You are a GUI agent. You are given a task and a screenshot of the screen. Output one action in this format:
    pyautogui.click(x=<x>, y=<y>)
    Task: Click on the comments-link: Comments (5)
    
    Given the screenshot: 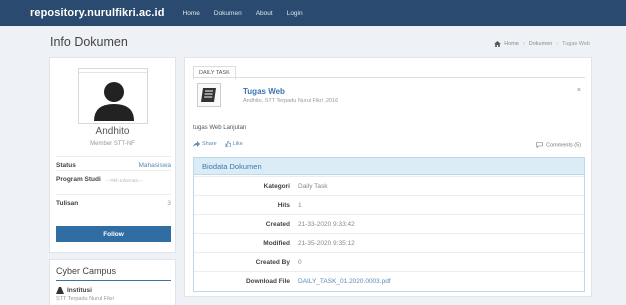 What is the action you would take?
    pyautogui.click(x=558, y=145)
    